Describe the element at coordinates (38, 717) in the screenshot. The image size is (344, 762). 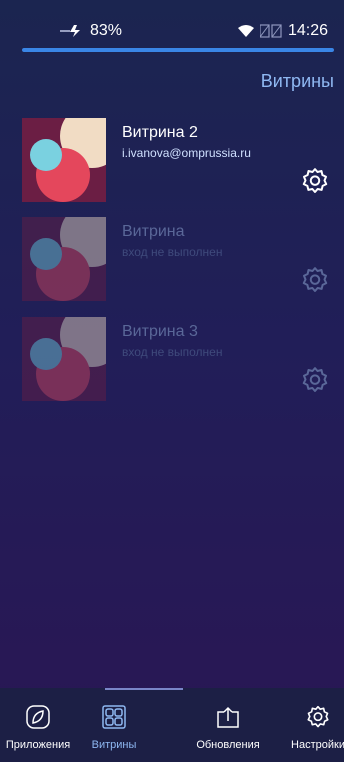
I see `apps-icon` at that location.